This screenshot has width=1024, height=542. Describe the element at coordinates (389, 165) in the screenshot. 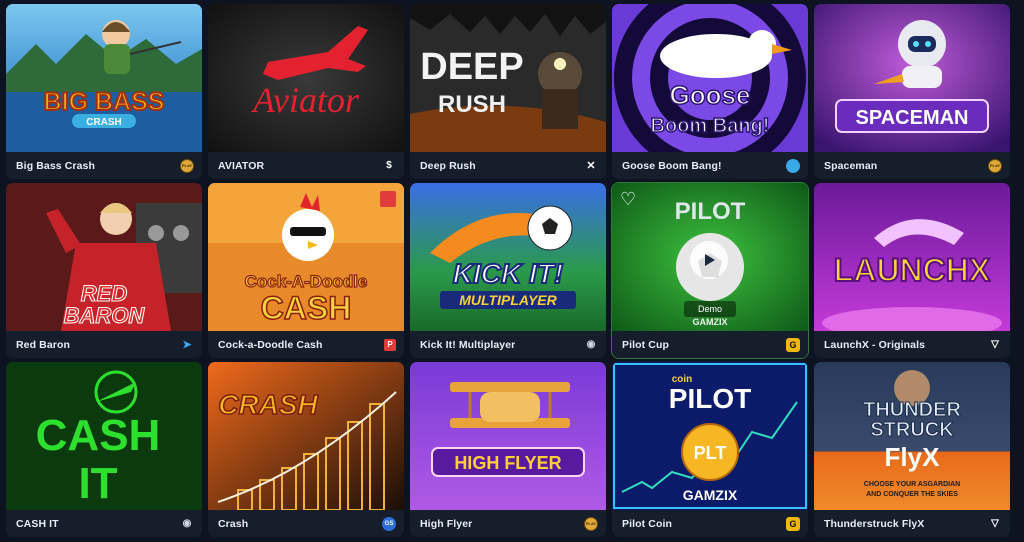

I see `spribe-icon: $` at that location.